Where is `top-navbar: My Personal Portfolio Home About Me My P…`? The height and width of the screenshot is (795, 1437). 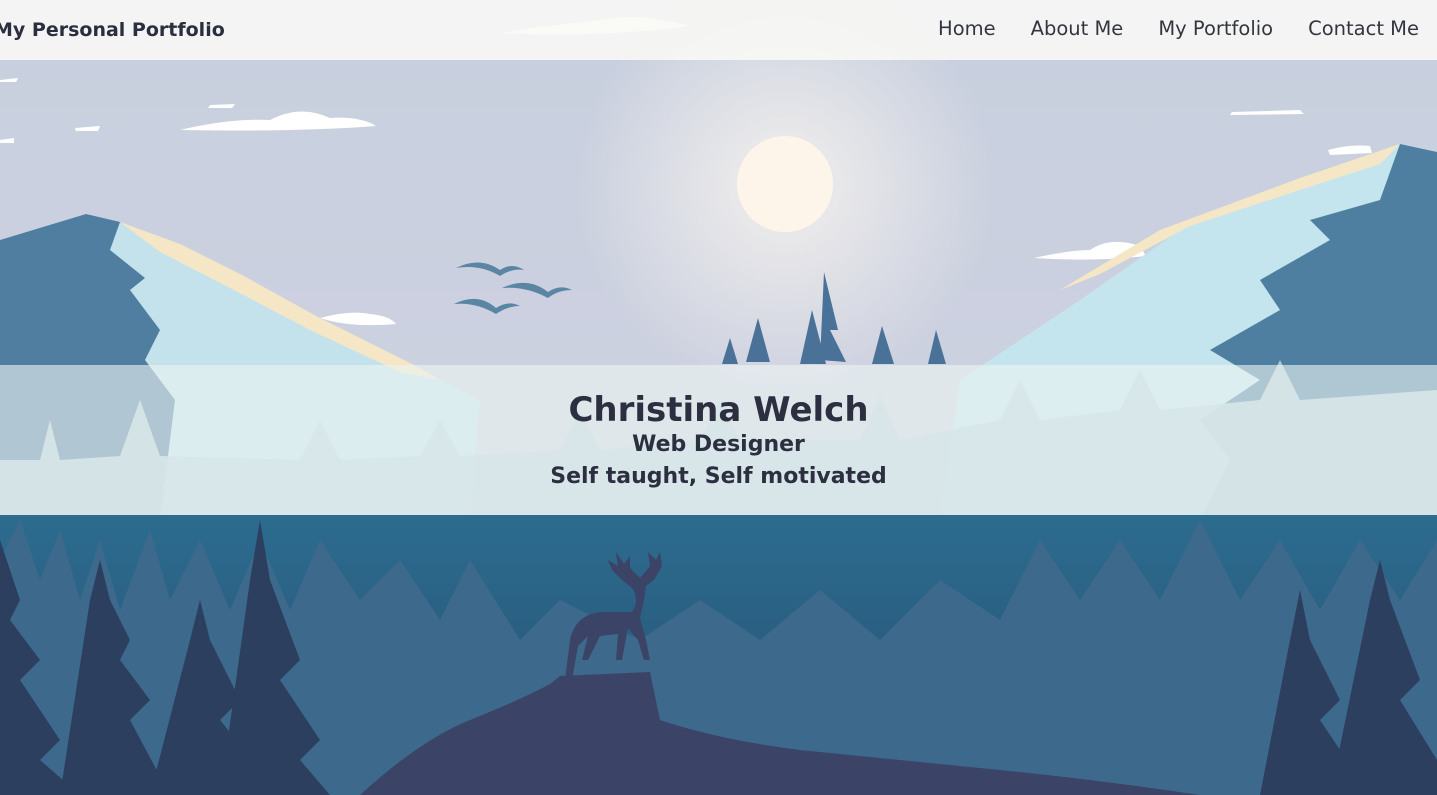 top-navbar: My Personal Portfolio Home About Me My P… is located at coordinates (718, 30).